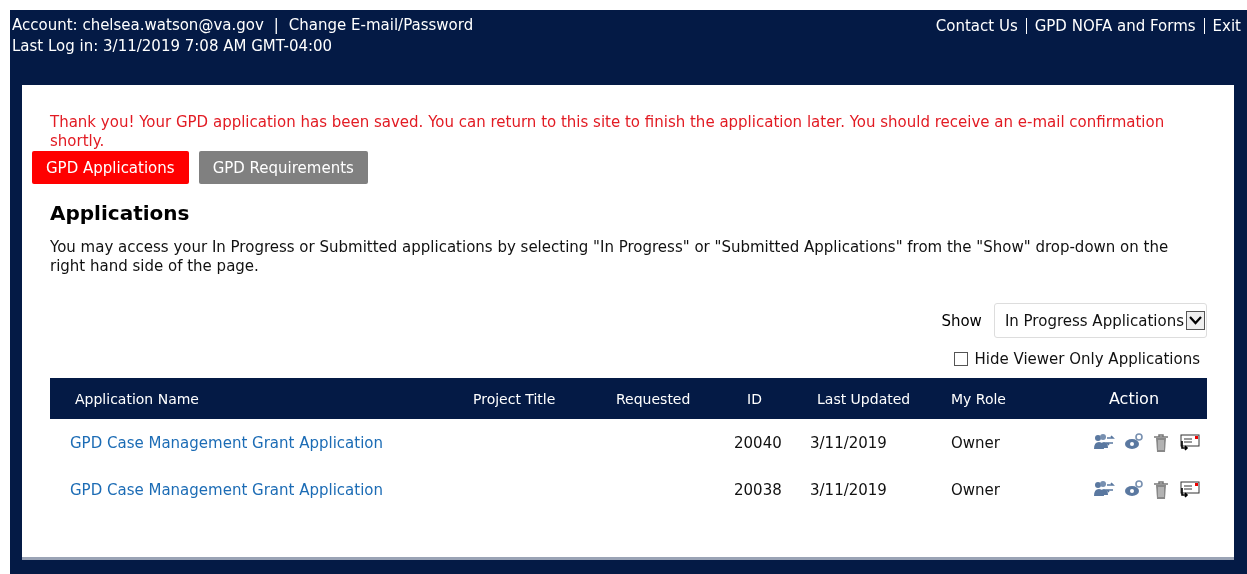 The width and height of the screenshot is (1247, 574). What do you see at coordinates (654, 398) in the screenshot?
I see `column-header: Requested` at bounding box center [654, 398].